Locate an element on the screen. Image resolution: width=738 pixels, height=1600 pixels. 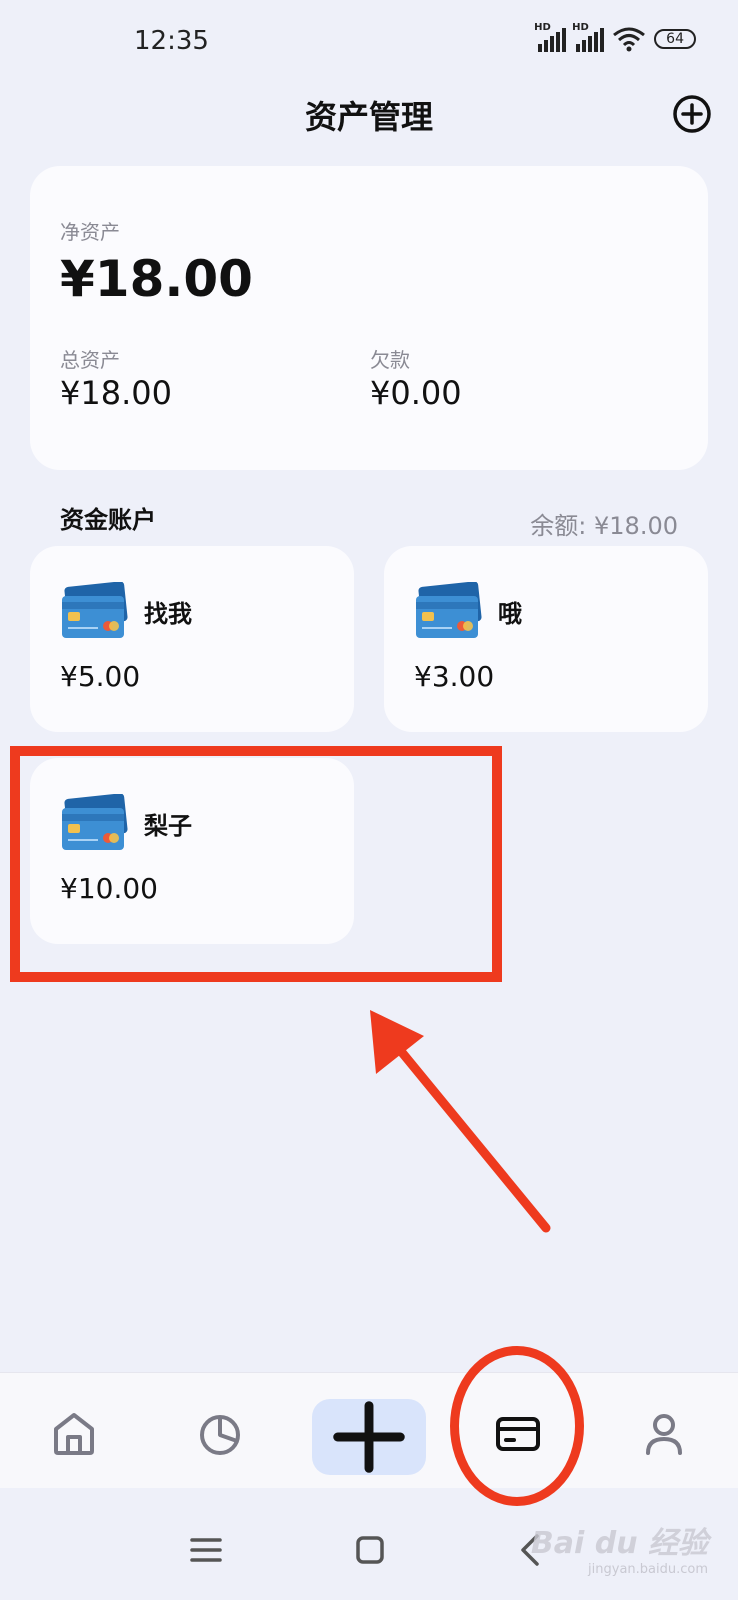
status-bar: 12:35 HD HD 64 is located at coordinates (369, 45).